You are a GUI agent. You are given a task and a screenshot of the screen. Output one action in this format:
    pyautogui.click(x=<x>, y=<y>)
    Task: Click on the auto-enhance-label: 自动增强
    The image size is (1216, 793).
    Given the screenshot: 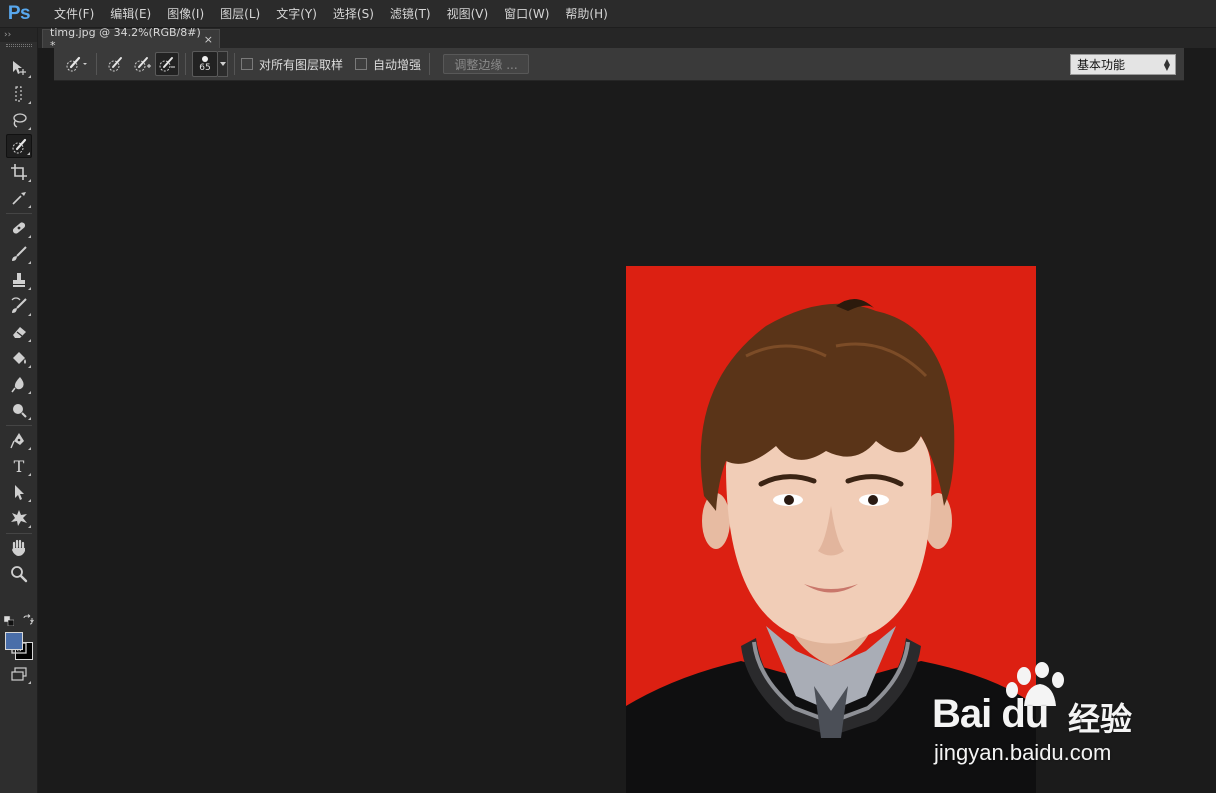 What is the action you would take?
    pyautogui.click(x=397, y=64)
    